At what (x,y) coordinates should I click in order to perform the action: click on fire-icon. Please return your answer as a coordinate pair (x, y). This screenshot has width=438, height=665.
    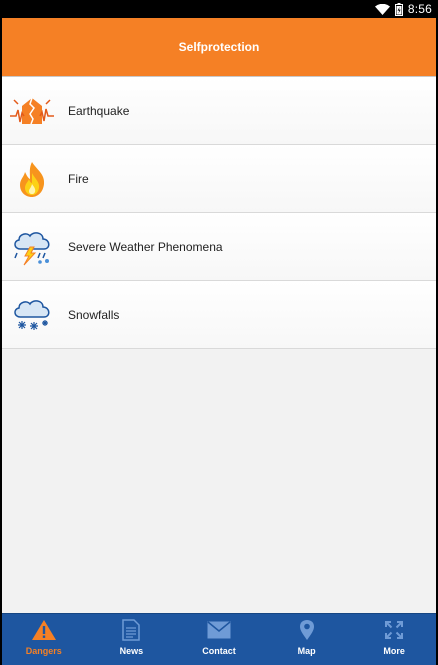
    Looking at the image, I should click on (32, 179).